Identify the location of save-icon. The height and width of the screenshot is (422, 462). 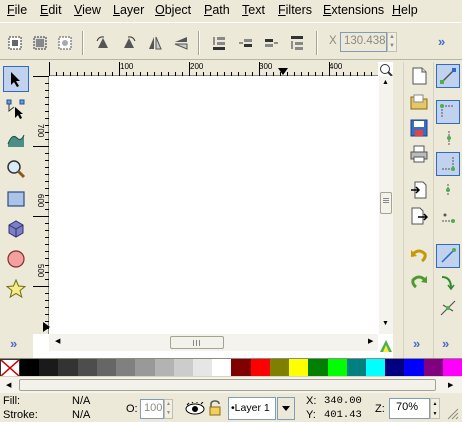
(419, 128).